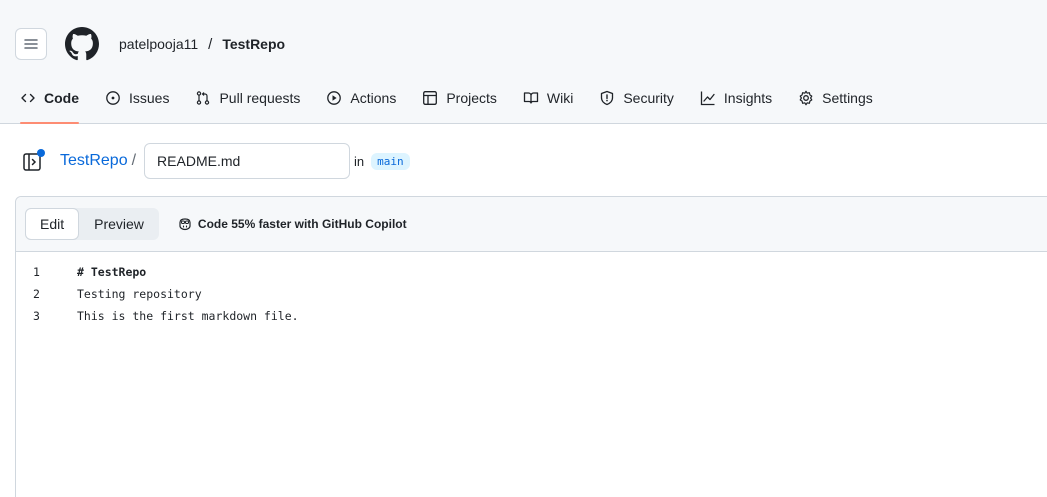 Image resolution: width=1047 pixels, height=497 pixels. What do you see at coordinates (203, 98) in the screenshot?
I see `pull-request-icon` at bounding box center [203, 98].